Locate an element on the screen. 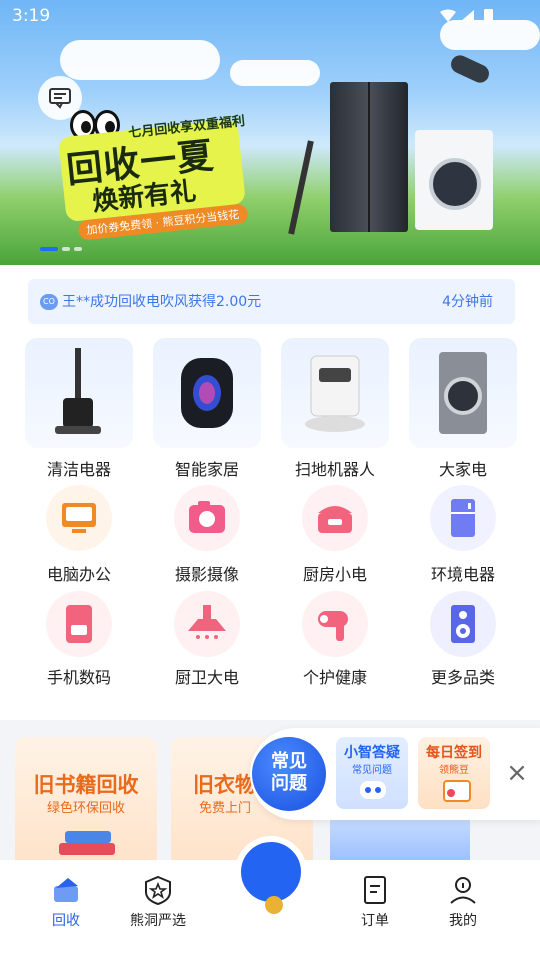 This screenshot has height=960, width=540. order-icon is located at coordinates (375, 890).